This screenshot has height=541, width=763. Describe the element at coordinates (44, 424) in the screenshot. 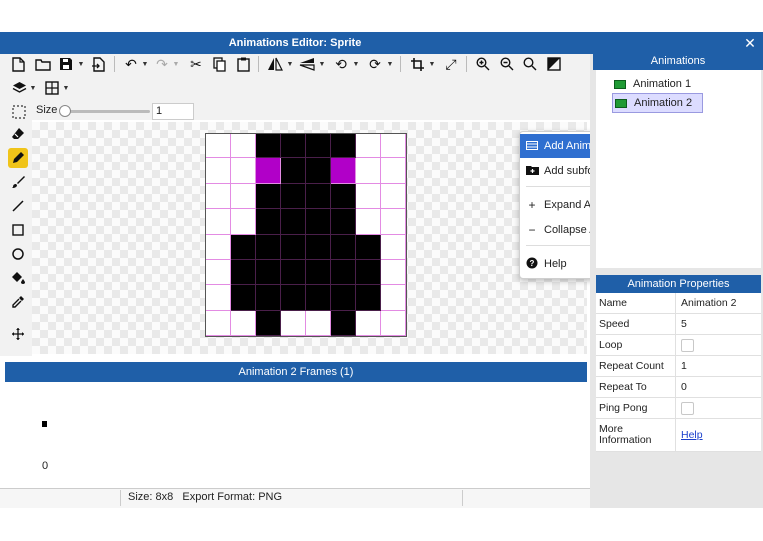

I see `frame-thumbnail` at that location.